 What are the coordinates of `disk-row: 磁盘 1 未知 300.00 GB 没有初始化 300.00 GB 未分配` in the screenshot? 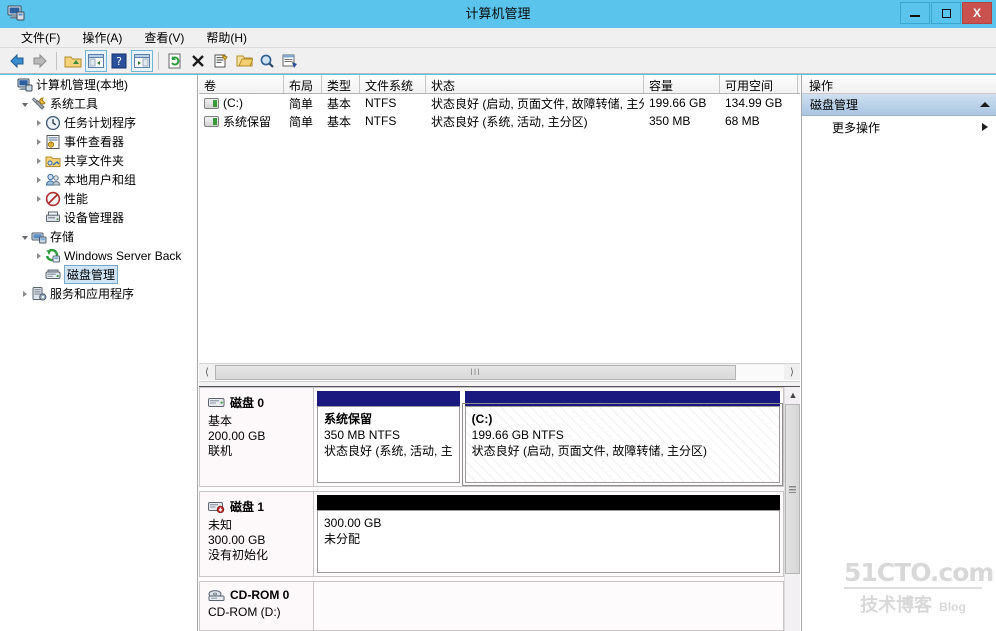 It's located at (491, 534).